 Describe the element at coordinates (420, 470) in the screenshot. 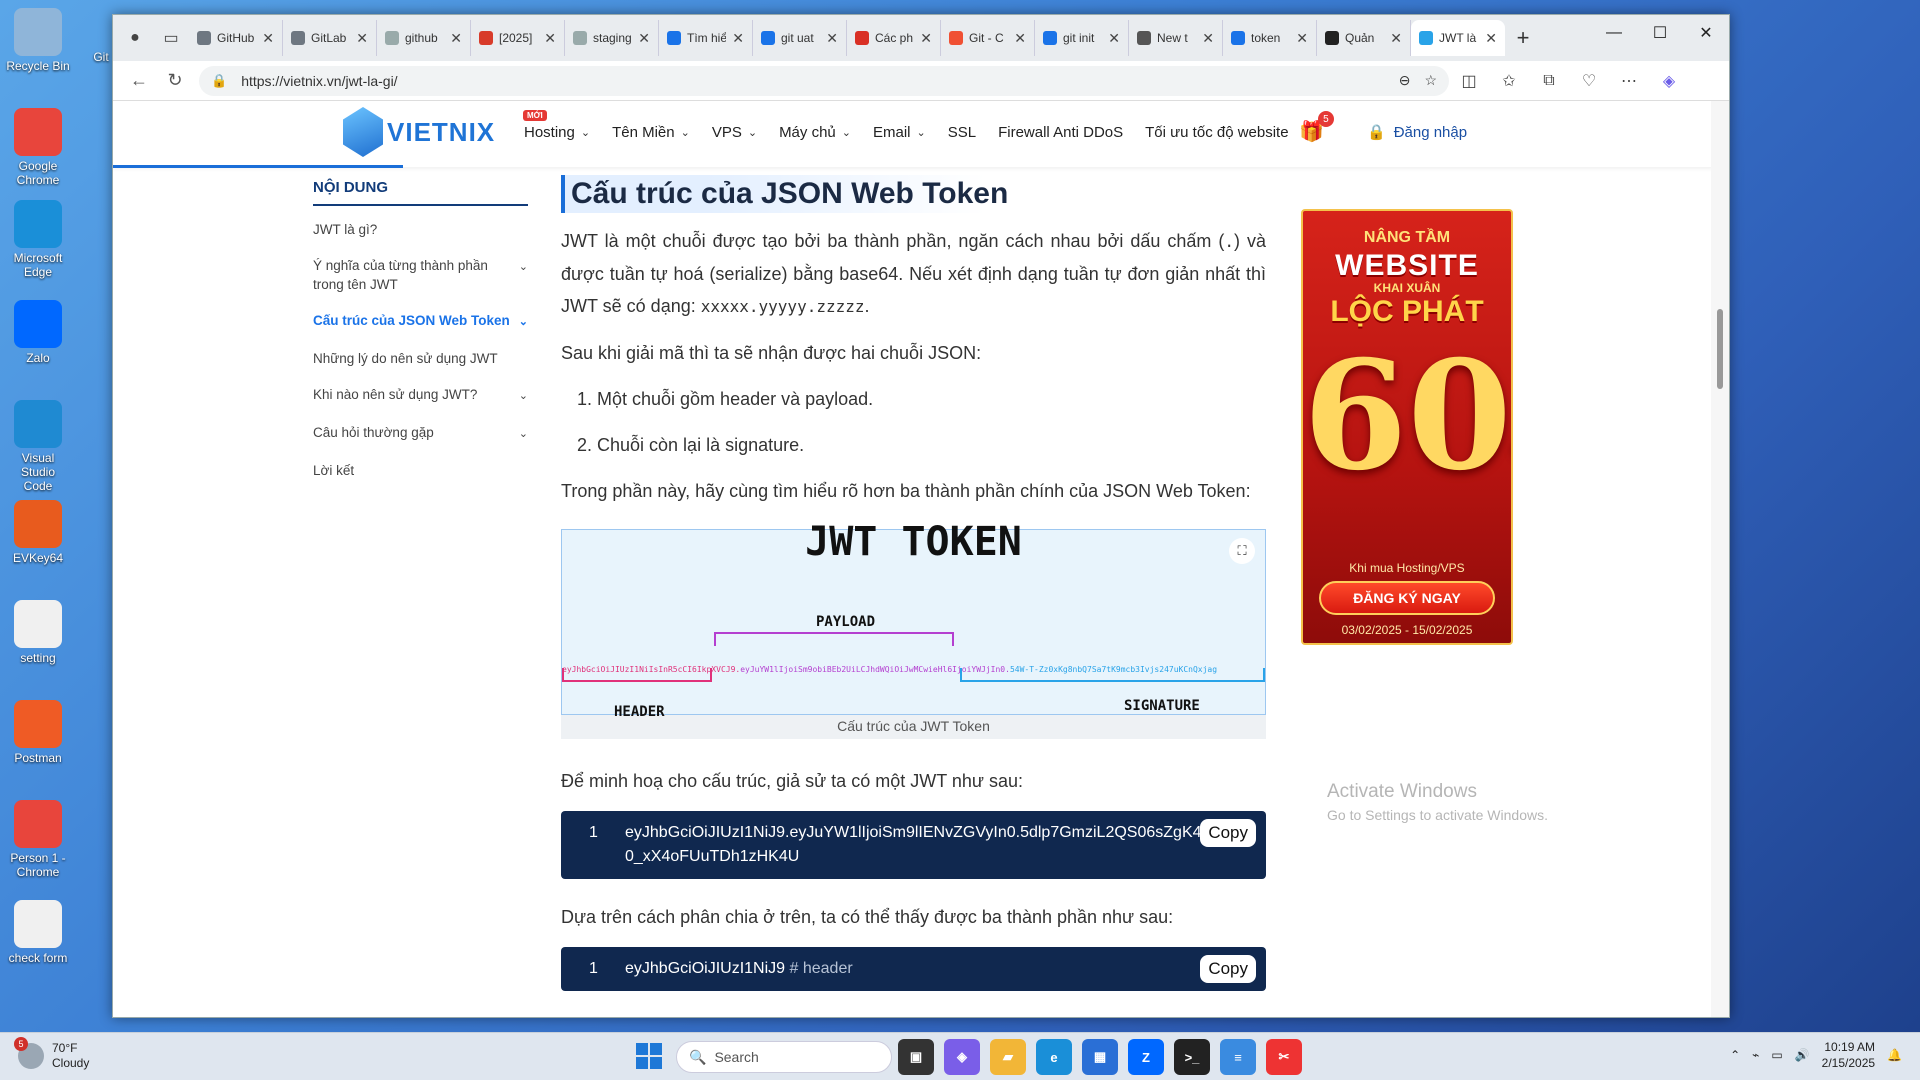

I see `toc-item: Lời kết` at that location.